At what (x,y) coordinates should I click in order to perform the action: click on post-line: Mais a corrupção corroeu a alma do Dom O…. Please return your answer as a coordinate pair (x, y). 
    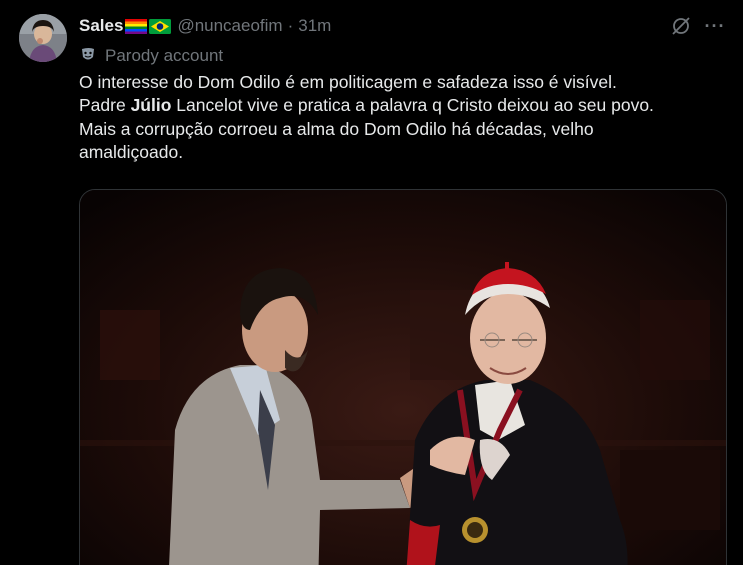
    Looking at the image, I should click on (336, 128).